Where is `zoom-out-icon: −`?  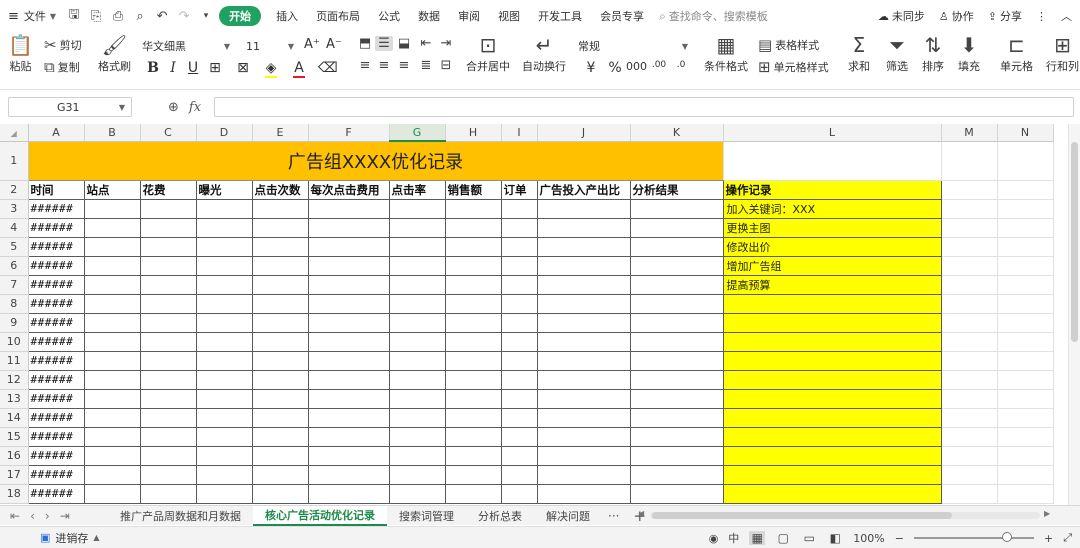 zoom-out-icon: − is located at coordinates (899, 538).